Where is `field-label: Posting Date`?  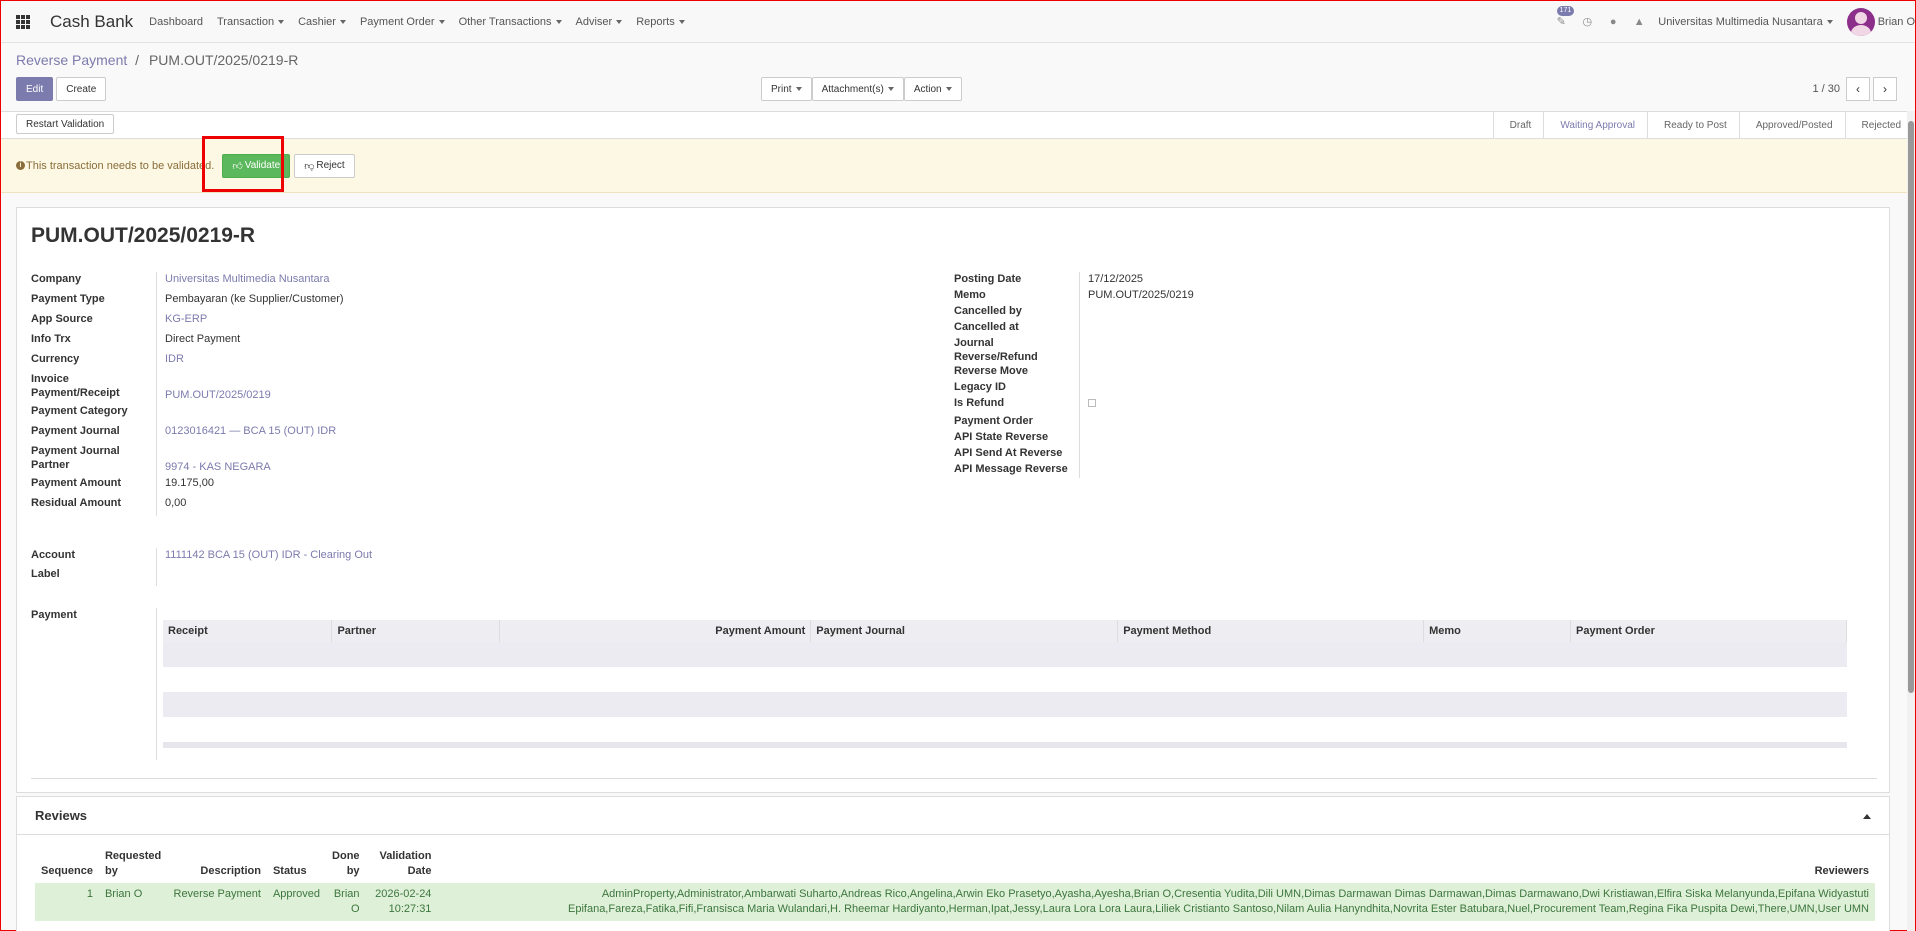 field-label: Posting Date is located at coordinates (1017, 280).